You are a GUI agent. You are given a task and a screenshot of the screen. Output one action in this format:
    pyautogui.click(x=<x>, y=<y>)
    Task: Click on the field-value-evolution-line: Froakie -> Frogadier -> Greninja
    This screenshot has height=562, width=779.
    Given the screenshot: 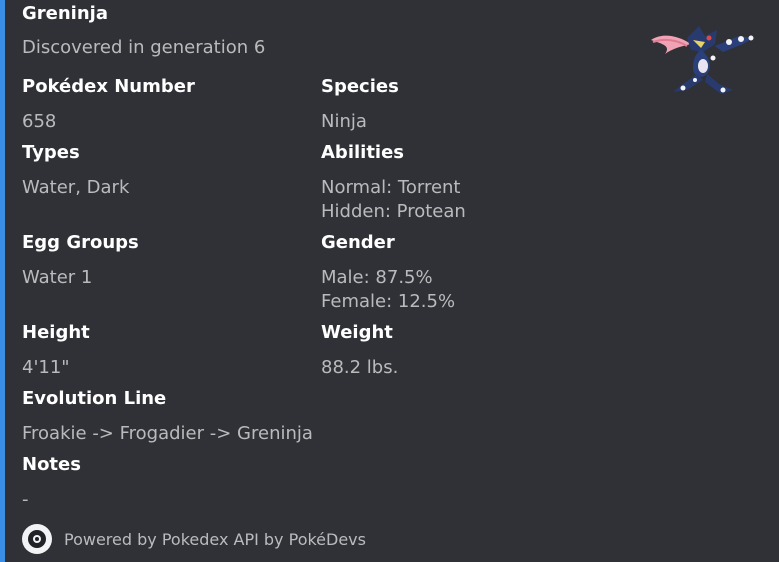 What is the action you would take?
    pyautogui.click(x=167, y=433)
    